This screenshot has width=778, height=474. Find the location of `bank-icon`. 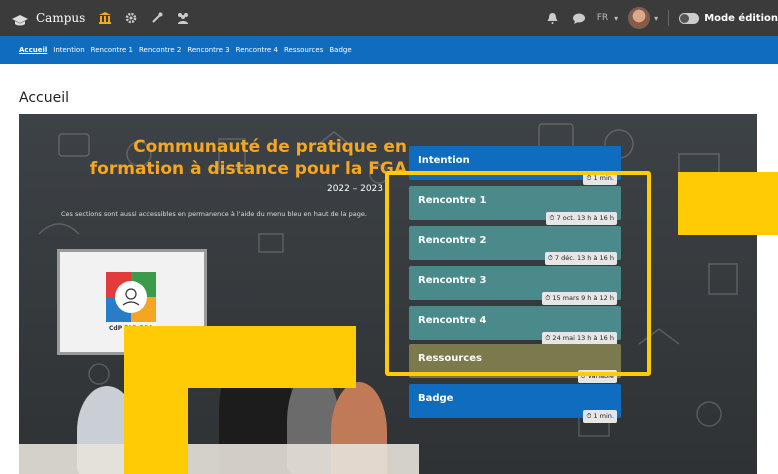

bank-icon is located at coordinates (105, 18).